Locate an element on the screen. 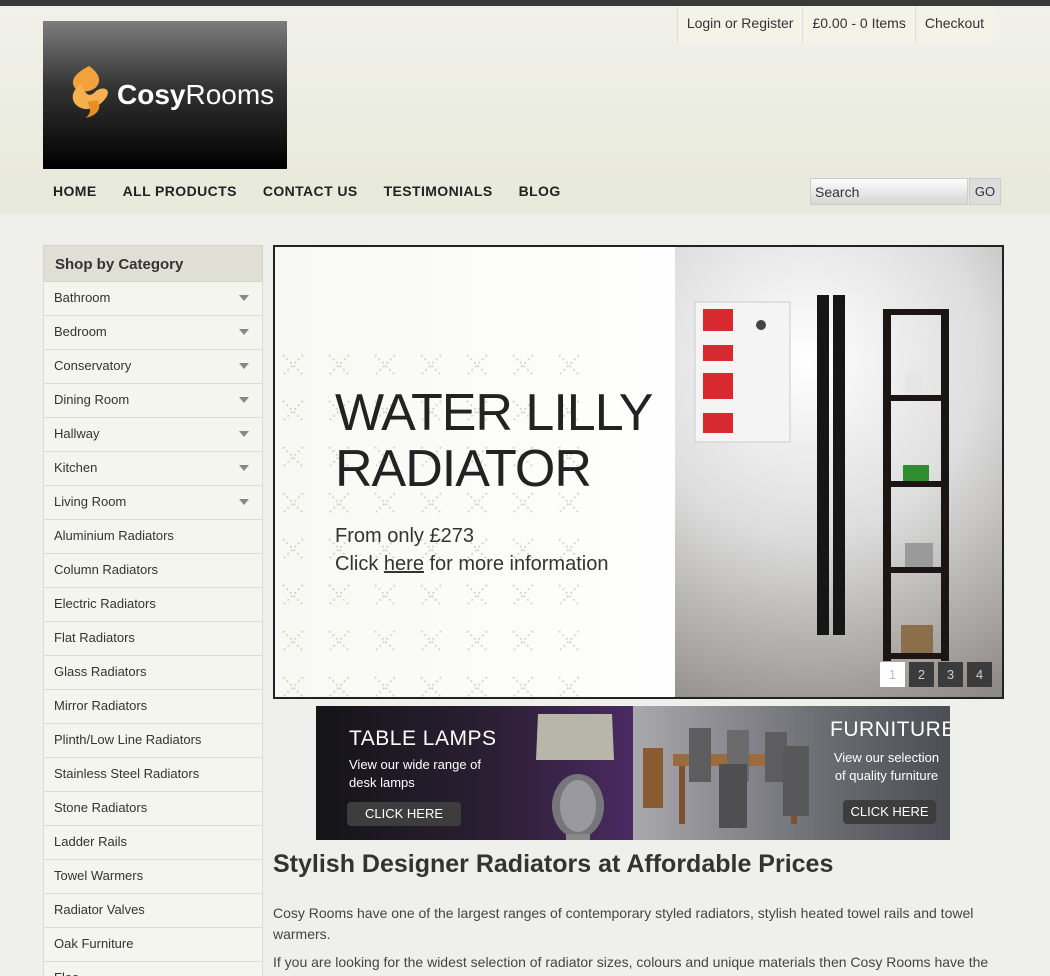 The image size is (1050, 976). nav-all-products: ALL PRODUCTS is located at coordinates (180, 191).